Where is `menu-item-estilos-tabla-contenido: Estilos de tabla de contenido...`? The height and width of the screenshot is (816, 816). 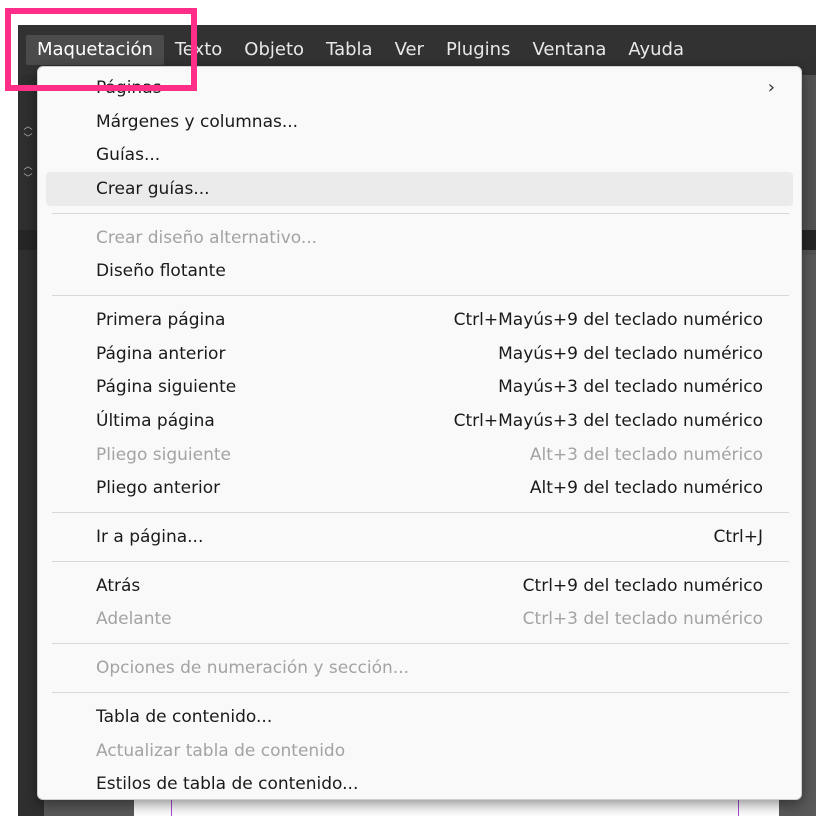 menu-item-estilos-tabla-contenido: Estilos de tabla de contenido... is located at coordinates (419, 784).